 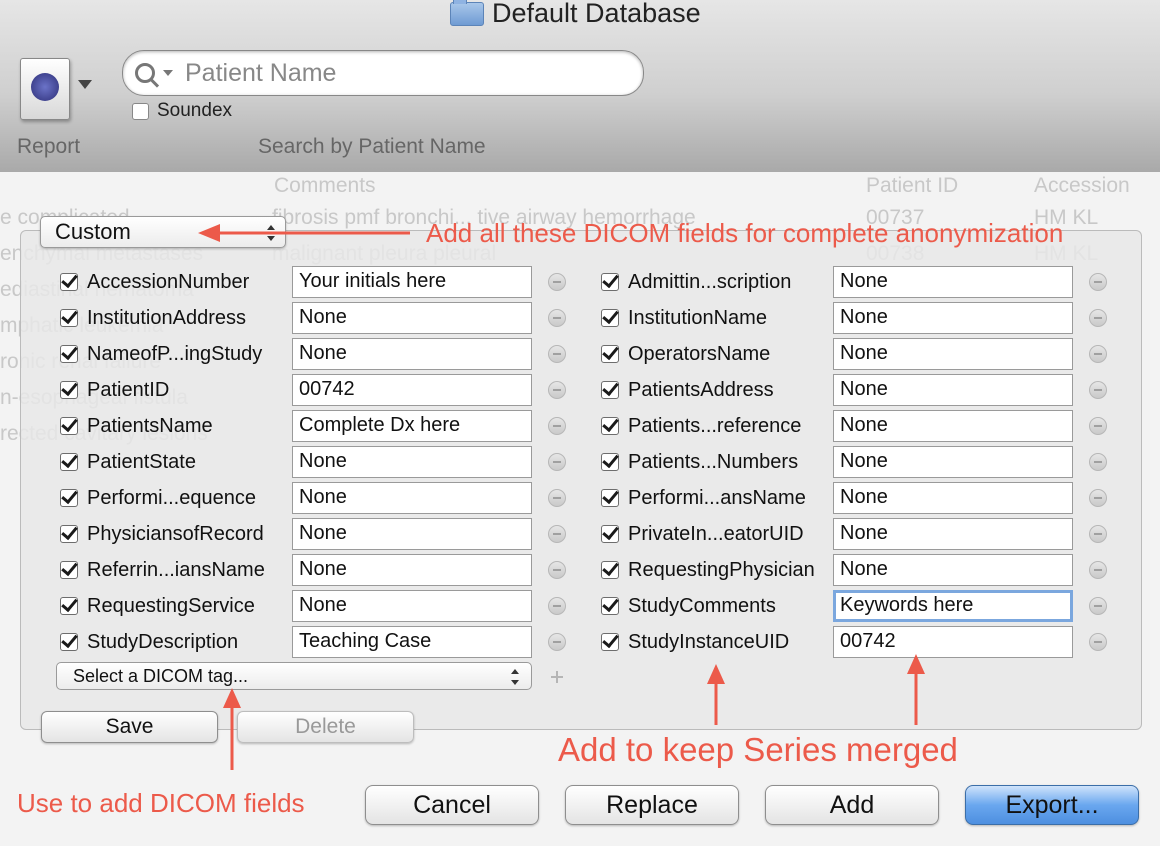 I want to click on field-value-input: Your initials here, so click(x=412, y=282).